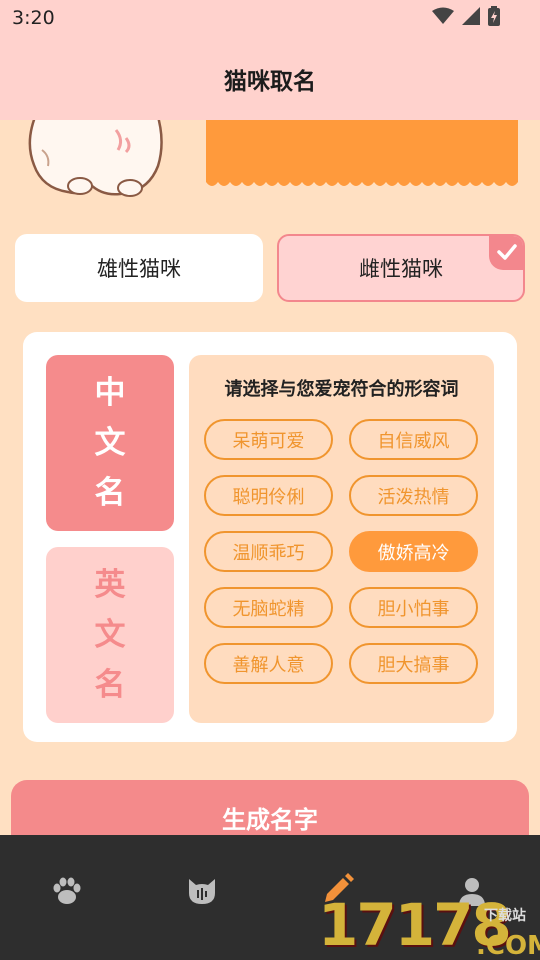 The height and width of the screenshot is (960, 540). What do you see at coordinates (33, 18) in the screenshot?
I see `status-time: 3:20` at bounding box center [33, 18].